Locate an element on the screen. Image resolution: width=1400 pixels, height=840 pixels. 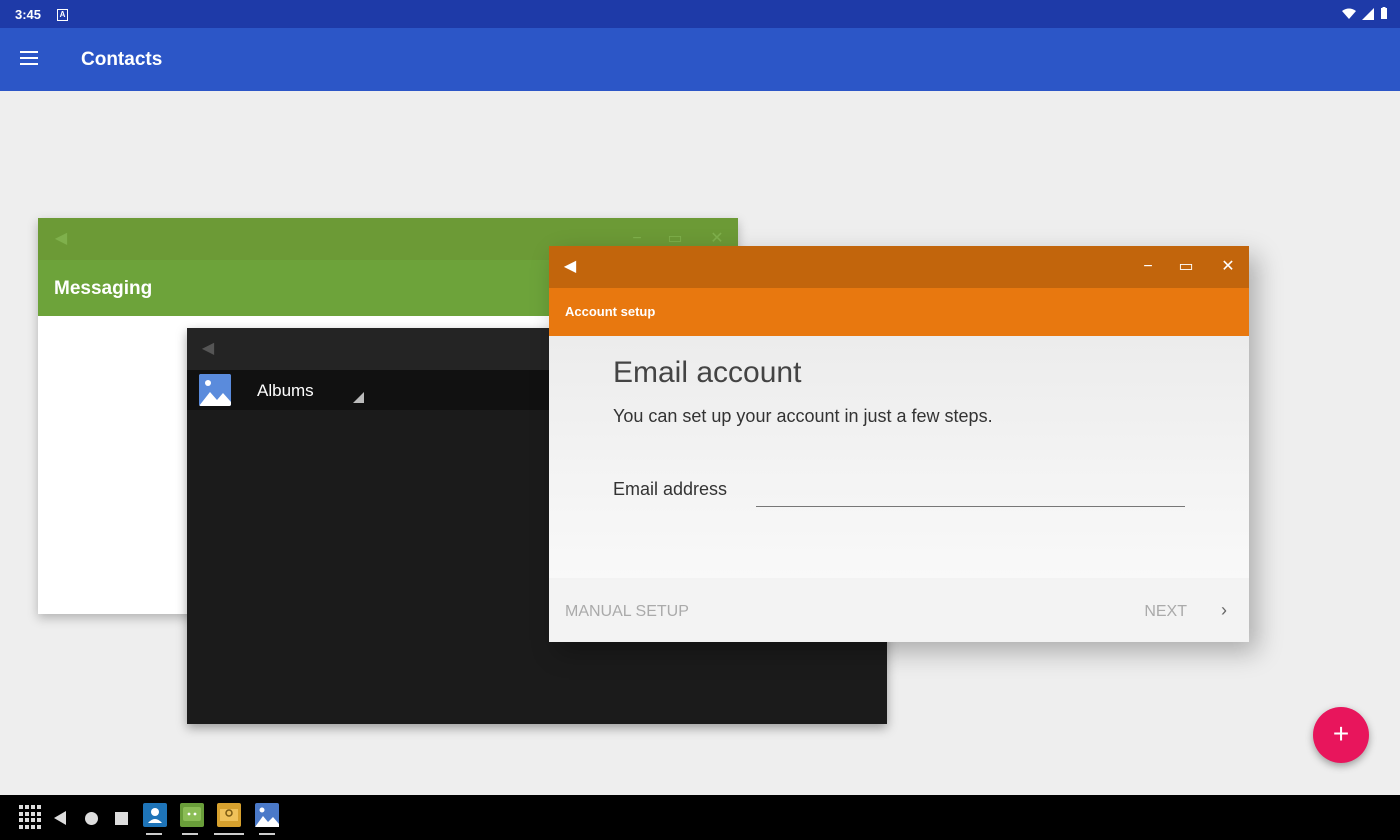
email-field is located at coordinates (970, 491).